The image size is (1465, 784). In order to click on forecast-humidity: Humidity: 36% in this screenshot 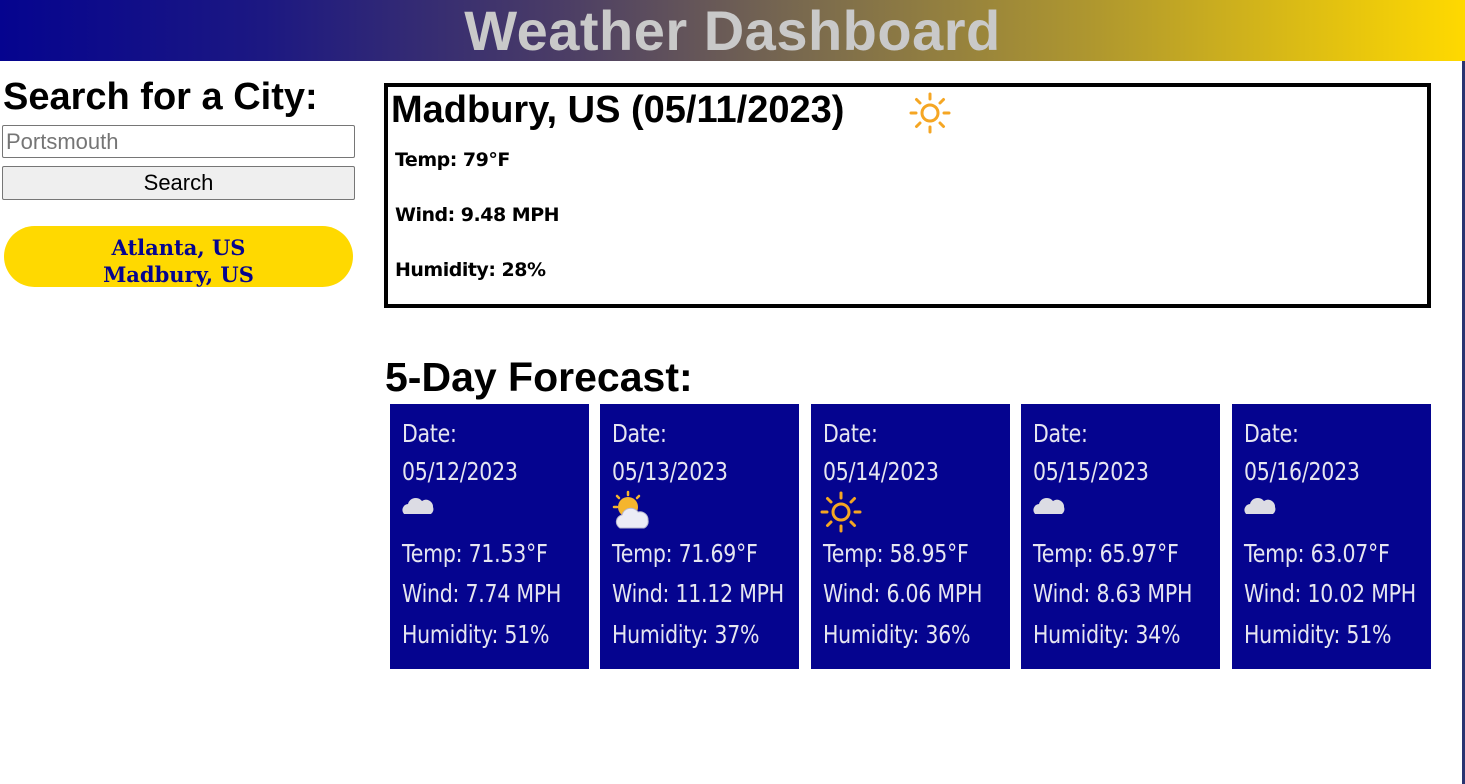, I will do `click(897, 634)`.